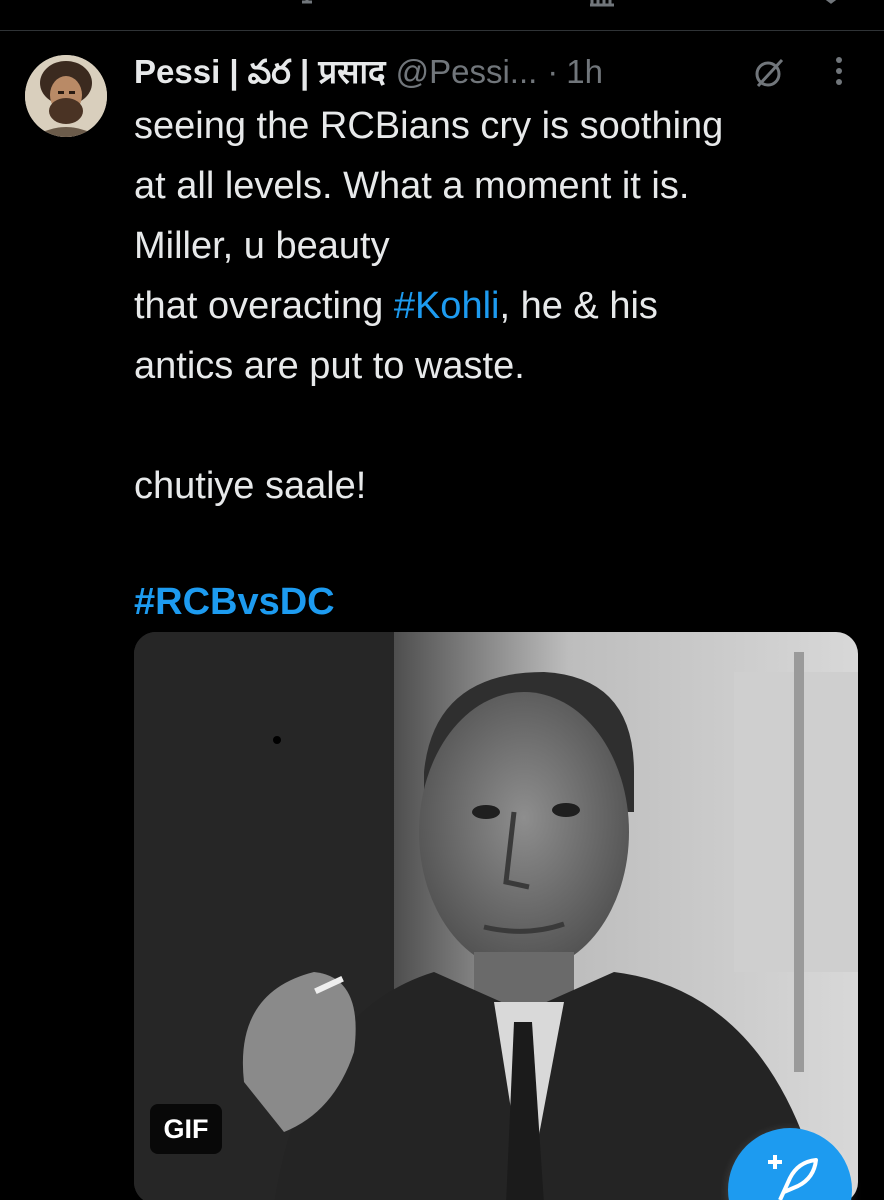  Describe the element at coordinates (250, 486) in the screenshot. I see `tweet-text-line: chutiye saale!` at that location.